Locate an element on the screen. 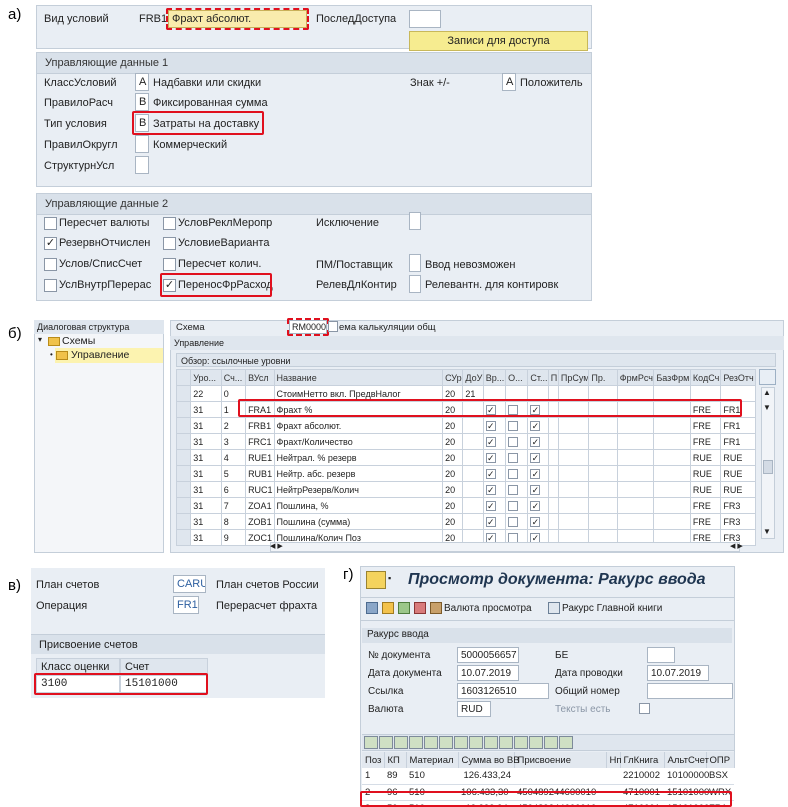 The width and height of the screenshot is (788, 807). account-key-cell: FRE is located at coordinates (705, 409).